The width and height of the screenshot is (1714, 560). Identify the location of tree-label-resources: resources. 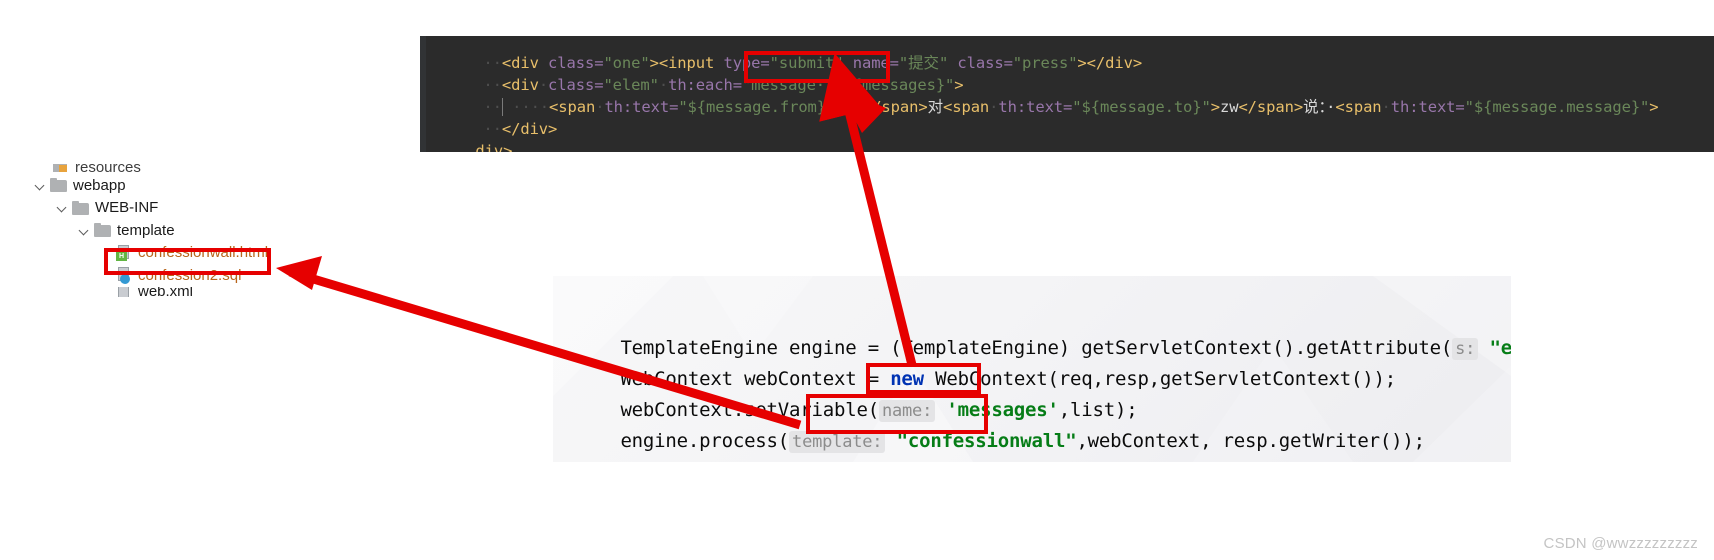
(108, 167).